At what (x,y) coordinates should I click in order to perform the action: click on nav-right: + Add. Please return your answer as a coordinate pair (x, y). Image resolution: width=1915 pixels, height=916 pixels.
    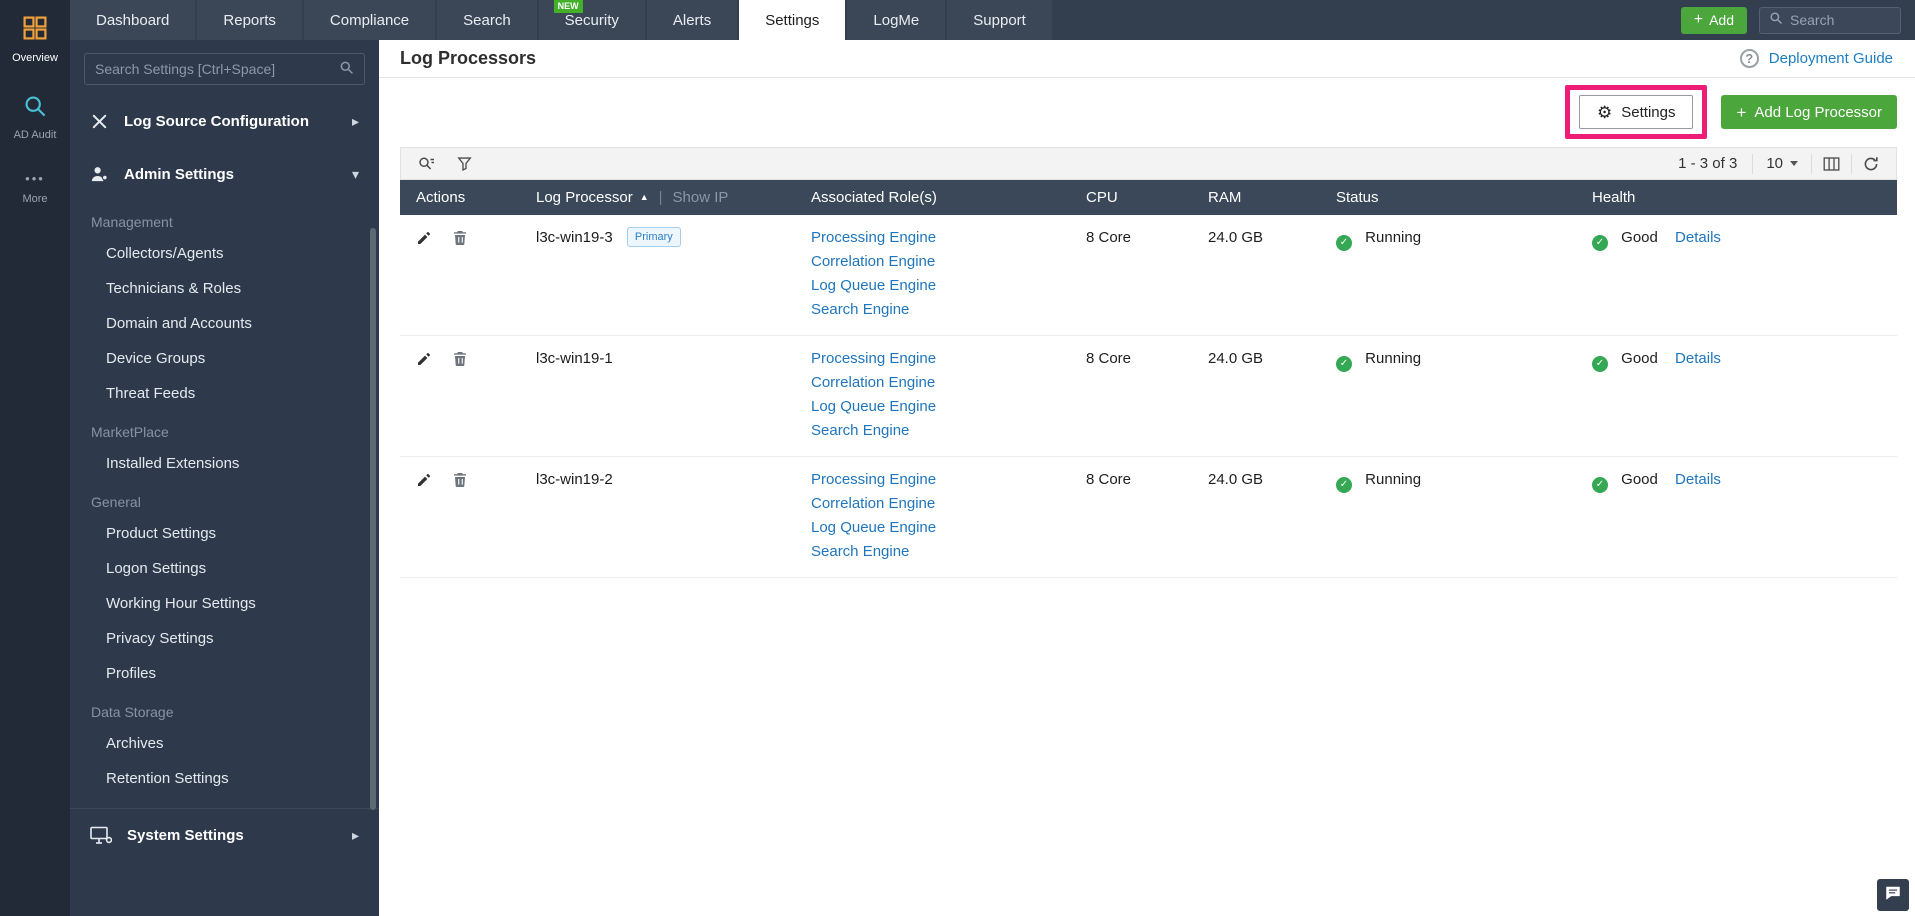
    Looking at the image, I should click on (1797, 20).